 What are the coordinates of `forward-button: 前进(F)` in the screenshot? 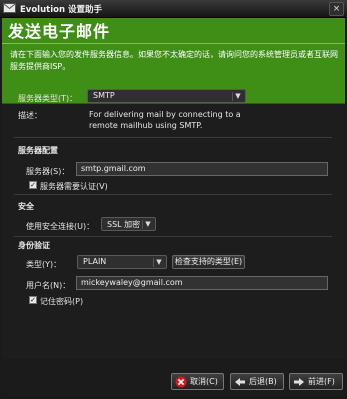 It's located at (316, 381).